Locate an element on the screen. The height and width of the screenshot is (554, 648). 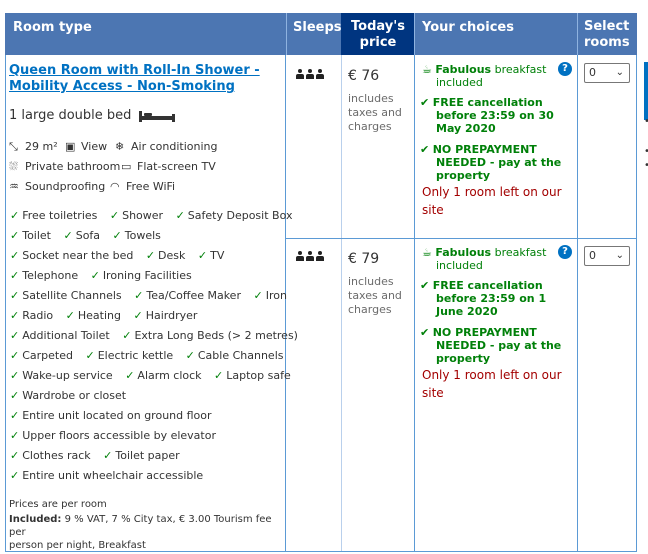
amenity-row: ✓ Clothes rack ✓ Toilet paper is located at coordinates (95, 455).